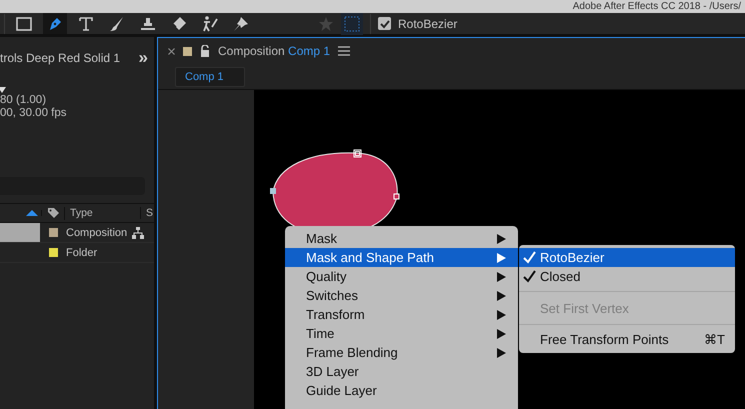 Image resolution: width=745 pixels, height=409 pixels. What do you see at coordinates (24, 100) in the screenshot?
I see `info-text: 80 (1.00)` at bounding box center [24, 100].